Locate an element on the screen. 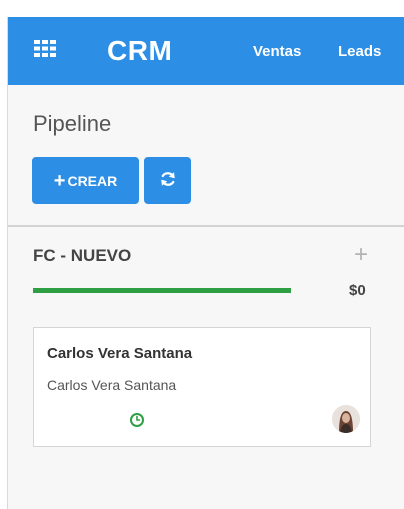 This screenshot has width=404, height=509. nav-leads: Leads is located at coordinates (359, 51).